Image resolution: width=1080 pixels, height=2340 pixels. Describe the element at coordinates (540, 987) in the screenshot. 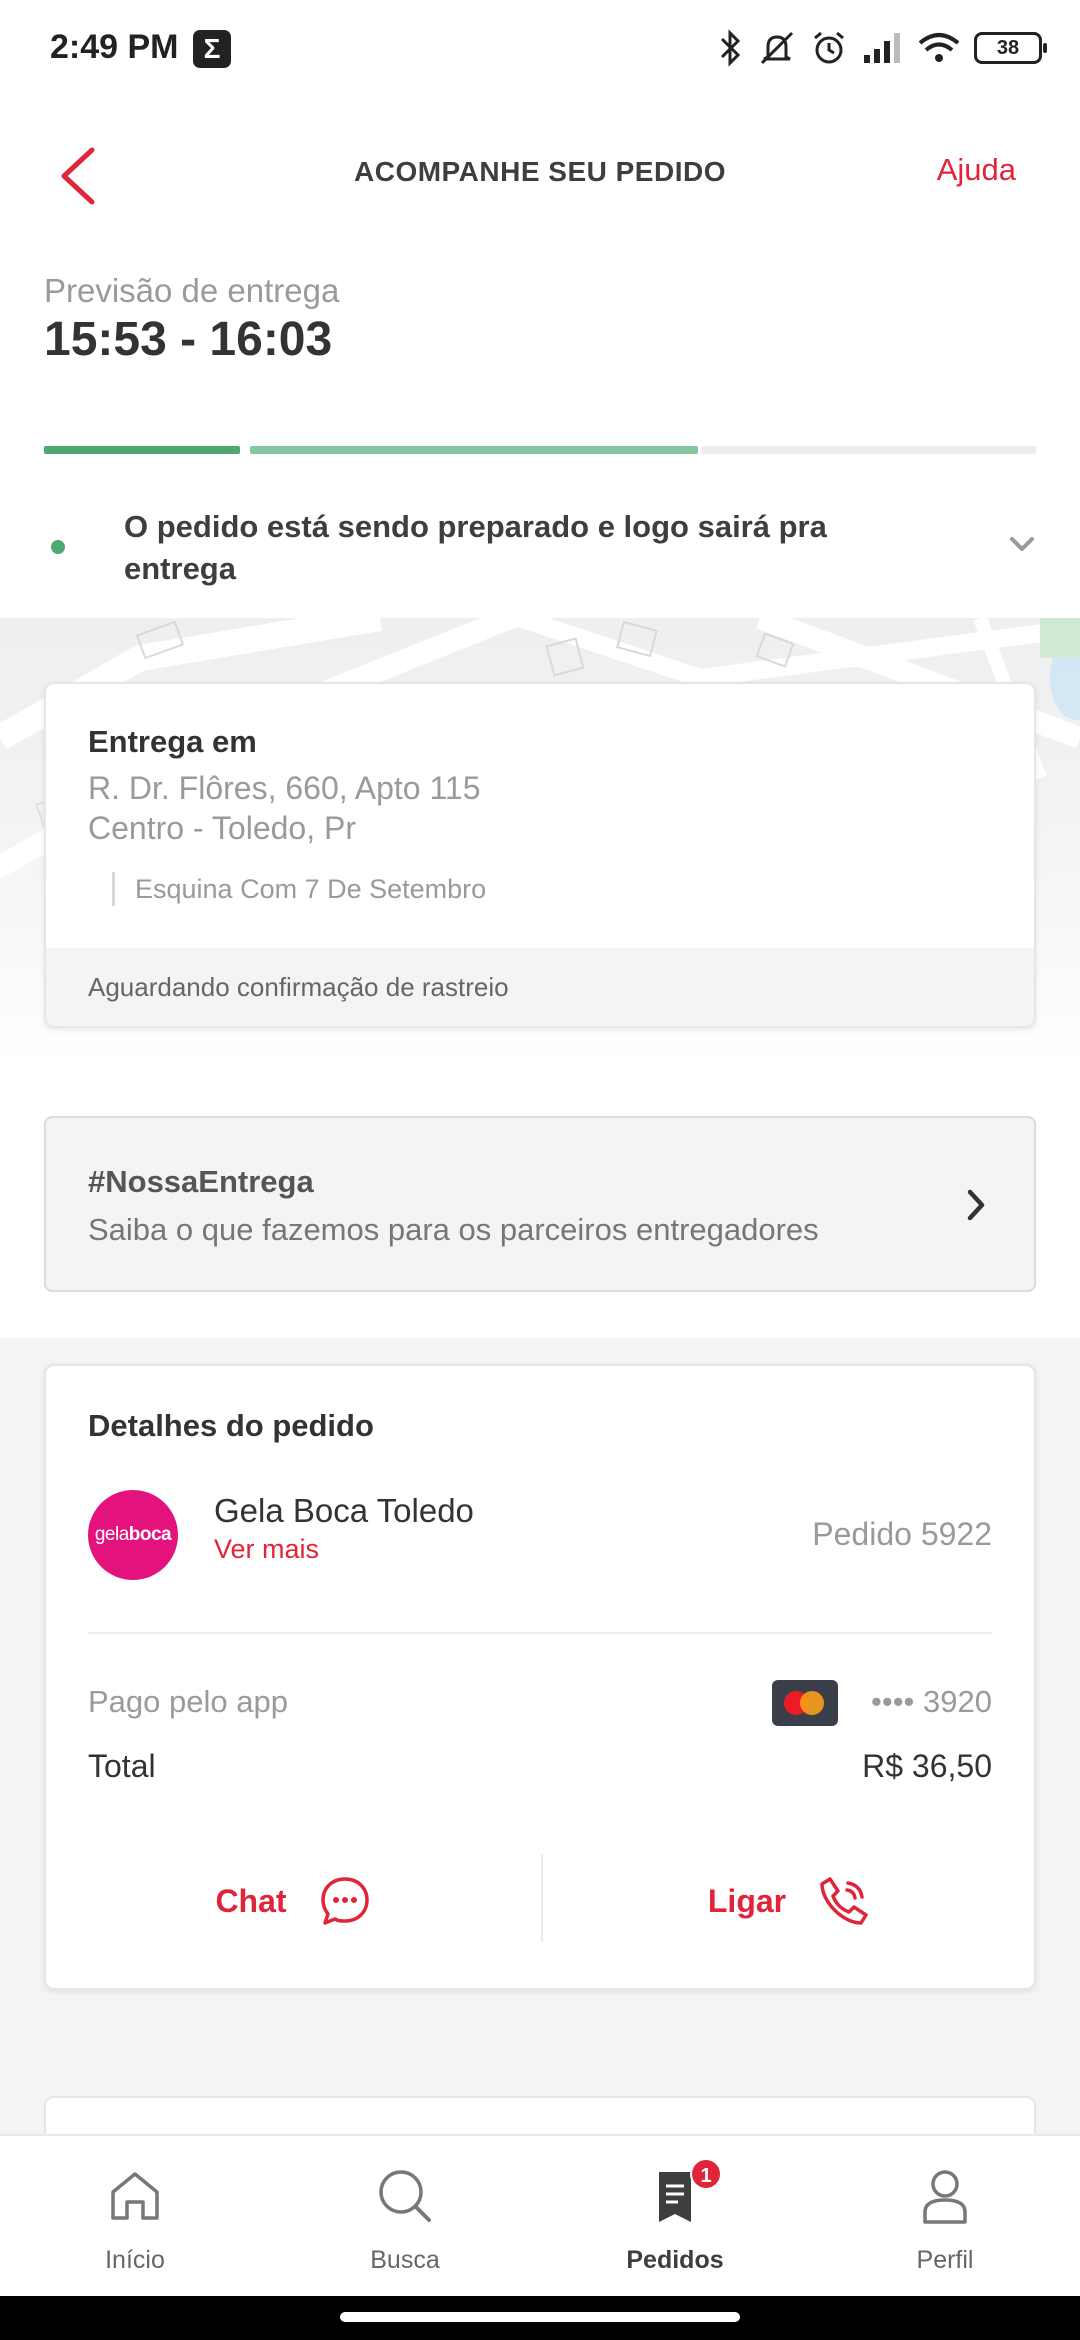

I see `tracking-status-bar: Aguardando confirmação de rastreio` at that location.